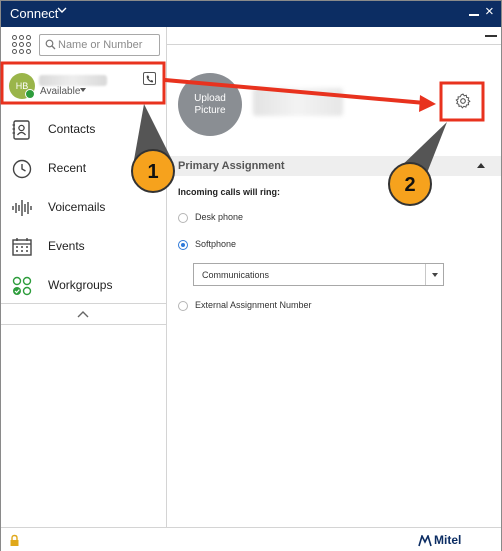 Image resolution: width=502 pixels, height=551 pixels. What do you see at coordinates (298, 102) in the screenshot?
I see `profile-name-redacted` at bounding box center [298, 102].